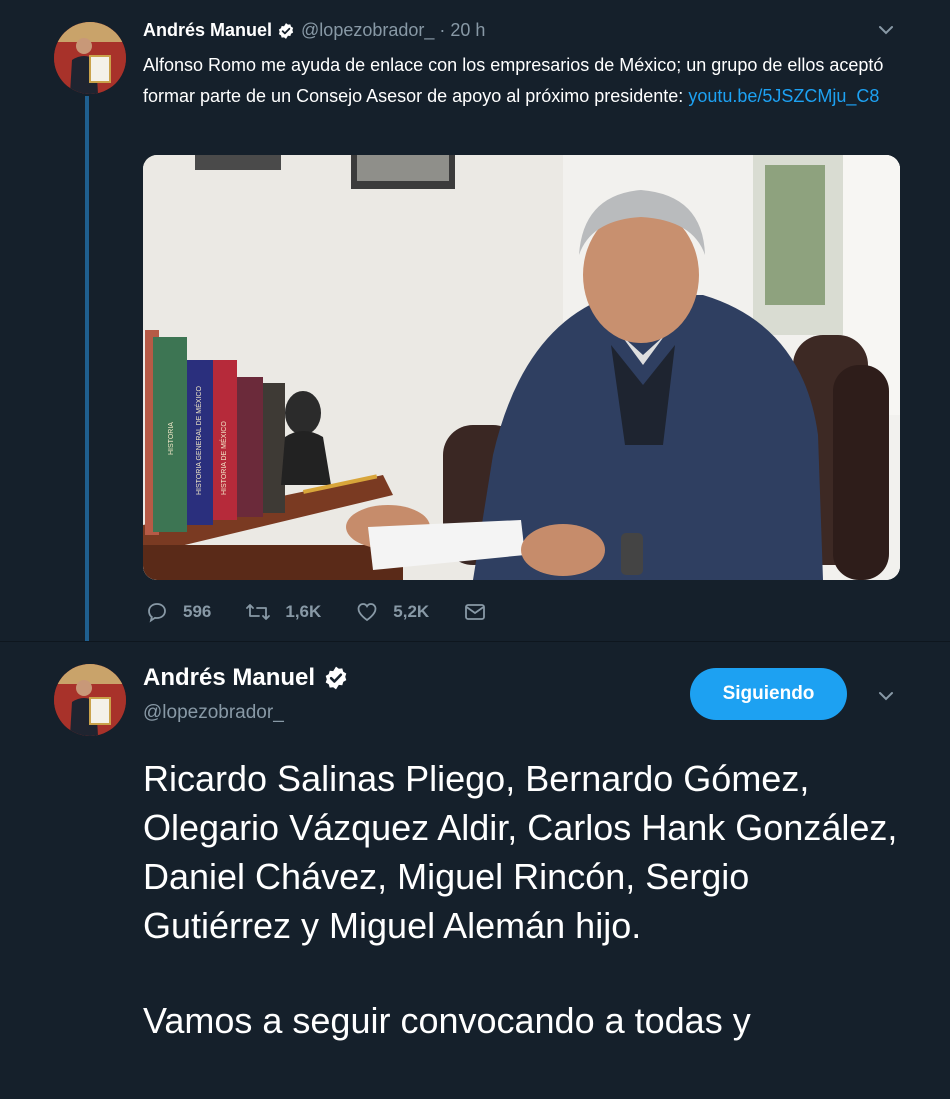 Image resolution: width=950 pixels, height=1099 pixels. Describe the element at coordinates (768, 694) in the screenshot. I see `following-button: Siguiendo` at that location.